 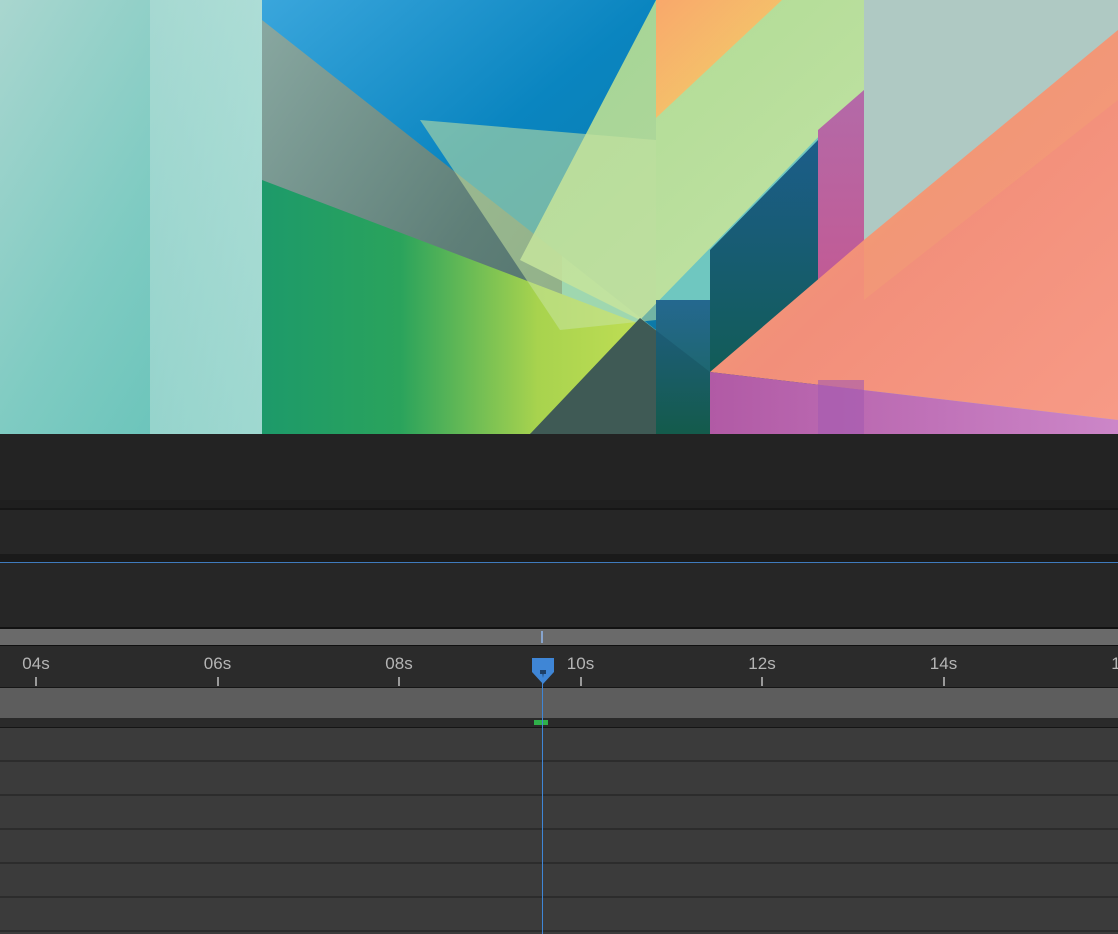 What do you see at coordinates (559, 467) in the screenshot?
I see `viewer-footer-panel` at bounding box center [559, 467].